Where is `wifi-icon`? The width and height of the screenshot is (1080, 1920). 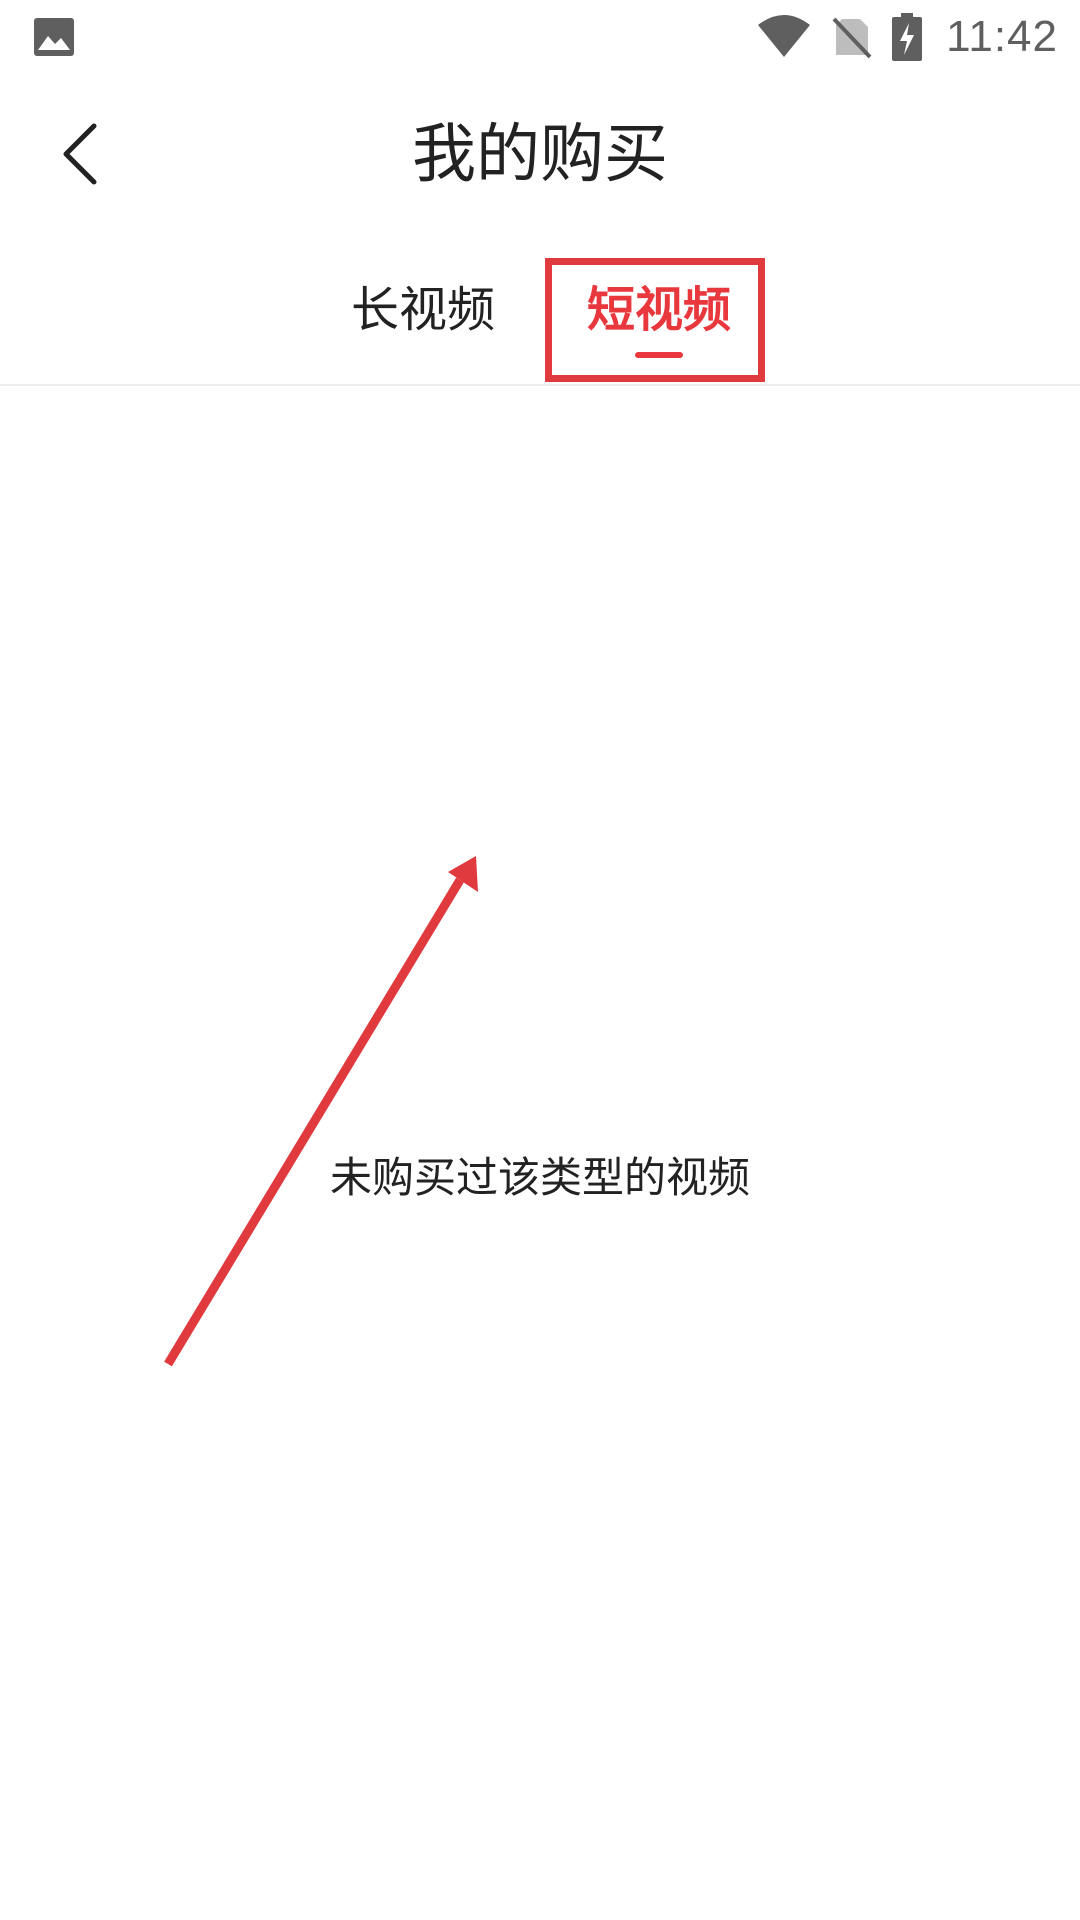 wifi-icon is located at coordinates (784, 36).